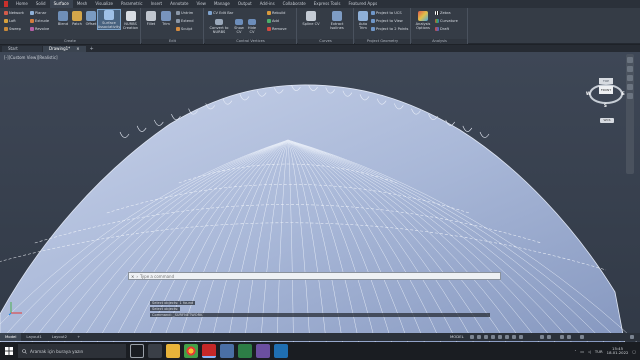  What do you see at coordinates (521, 337) in the screenshot?
I see `selection-cycling-icon` at bounding box center [521, 337].